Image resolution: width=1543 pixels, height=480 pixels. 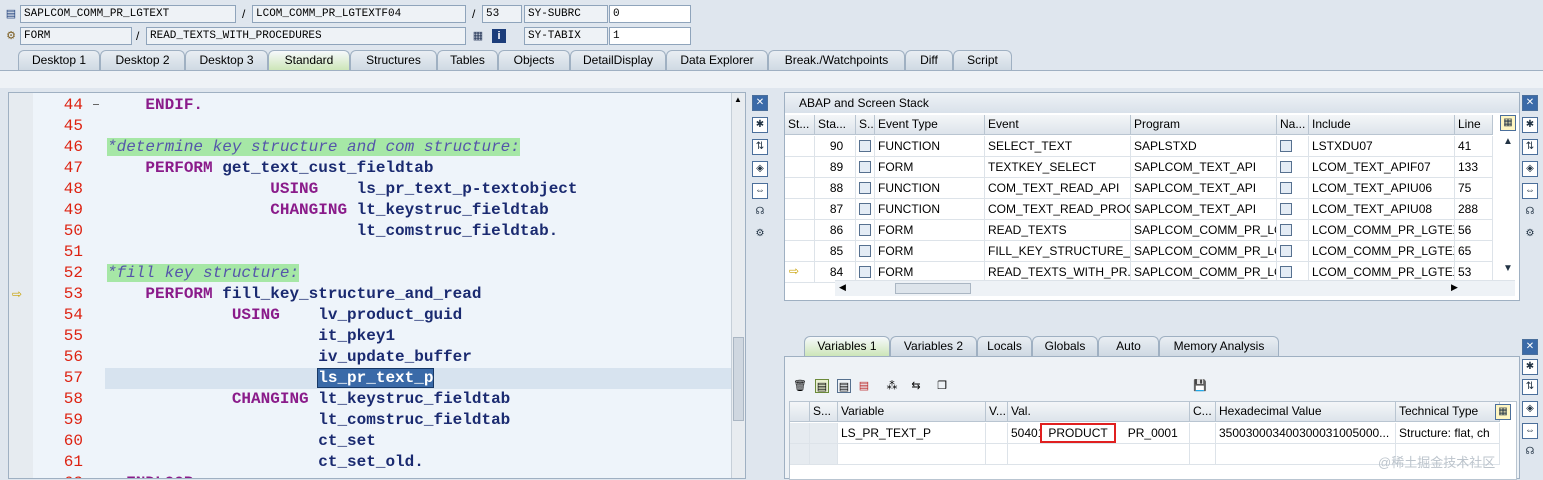 What do you see at coordinates (393, 60) in the screenshot?
I see `tab-structures: Structures` at bounding box center [393, 60].